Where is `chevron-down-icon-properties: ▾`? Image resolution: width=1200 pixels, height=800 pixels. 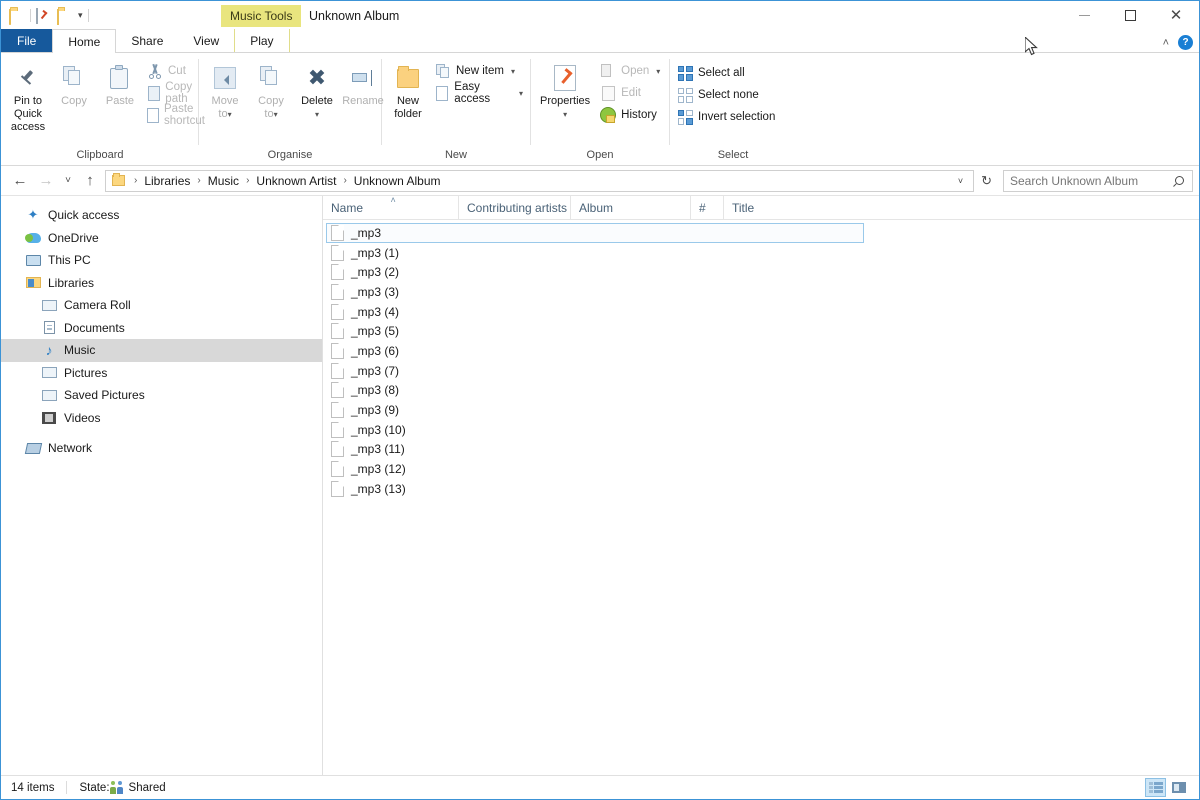
chevron-down-icon-properties: ▾ is located at coordinates (565, 114).